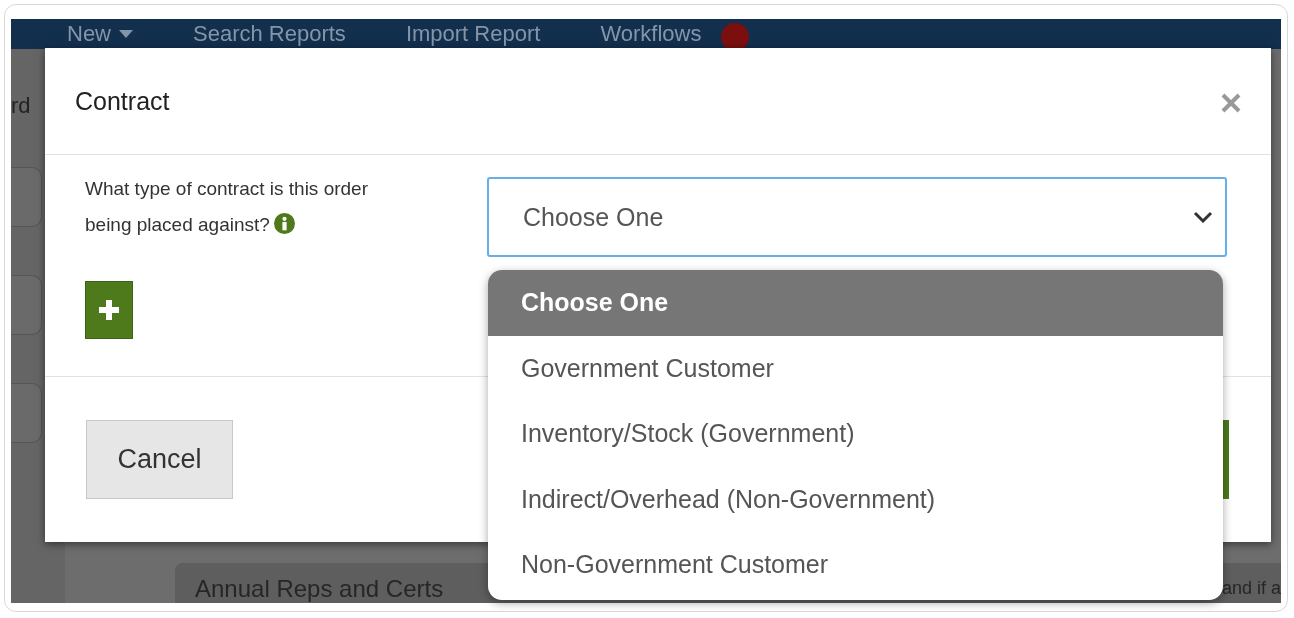 This screenshot has height=618, width=1294. Describe the element at coordinates (473, 34) in the screenshot. I see `nav-link: Import Report` at that location.